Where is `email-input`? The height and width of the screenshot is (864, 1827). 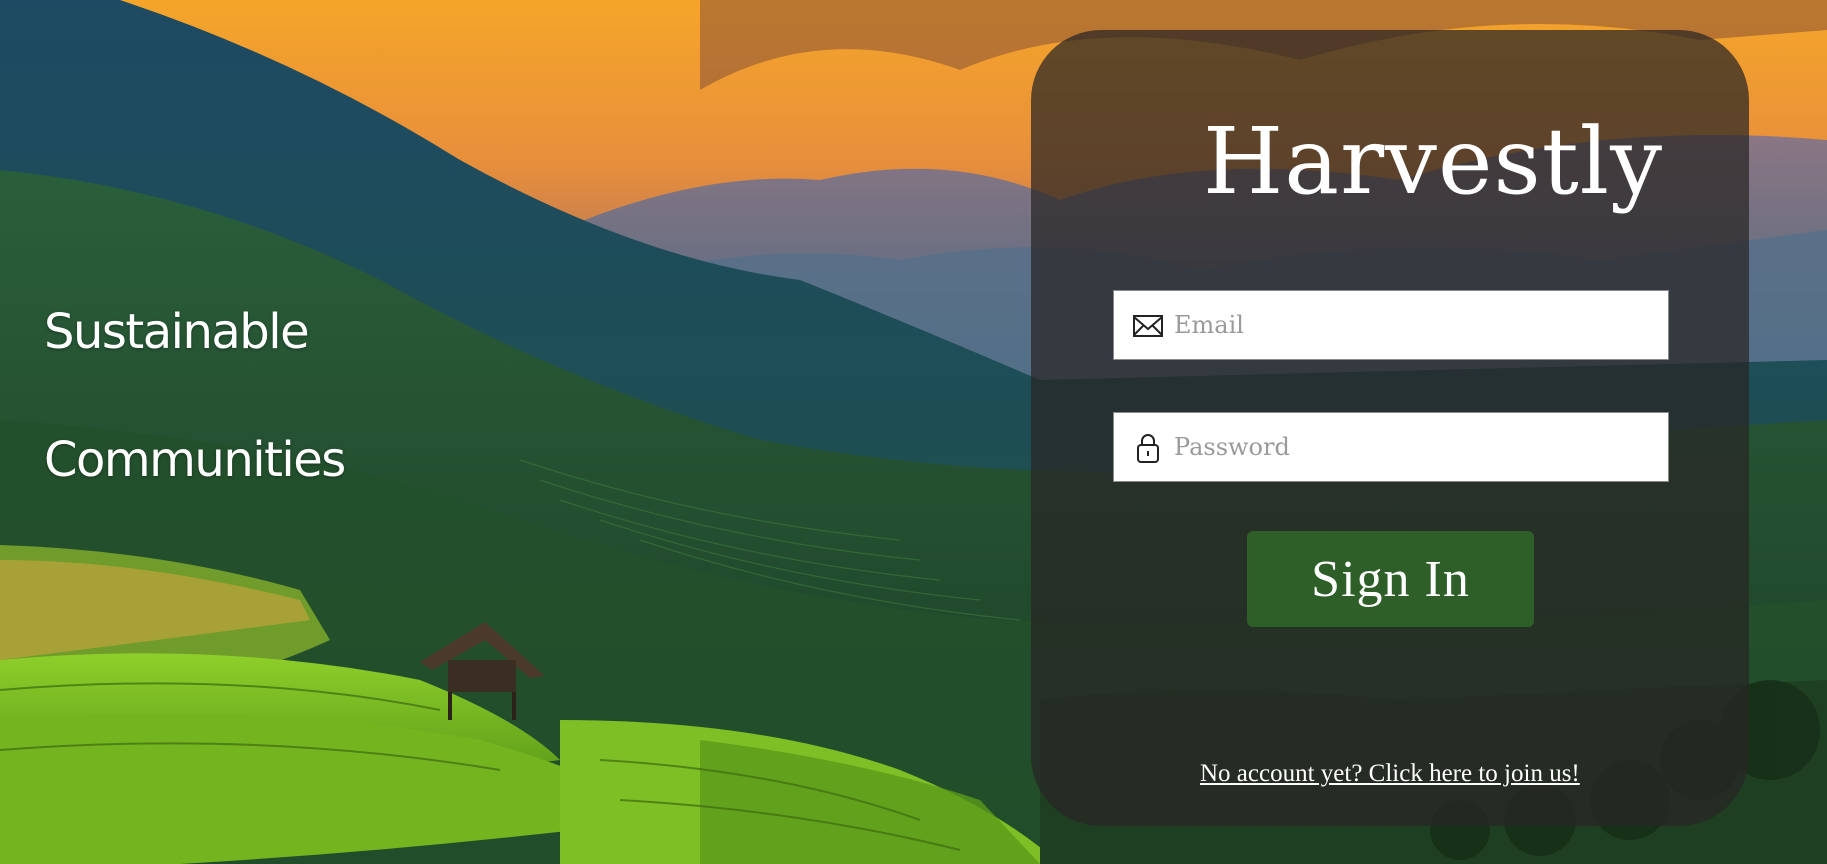 email-input is located at coordinates (1414, 325).